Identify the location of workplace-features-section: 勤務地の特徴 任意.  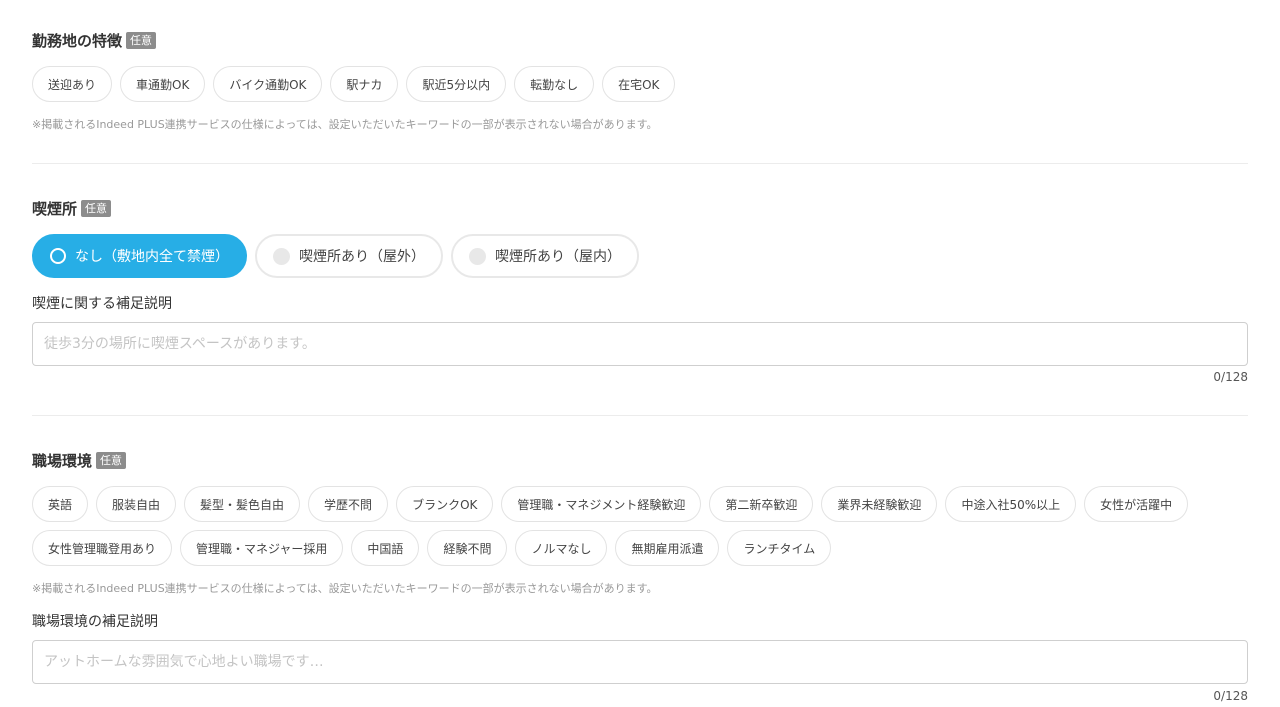
(640, 40).